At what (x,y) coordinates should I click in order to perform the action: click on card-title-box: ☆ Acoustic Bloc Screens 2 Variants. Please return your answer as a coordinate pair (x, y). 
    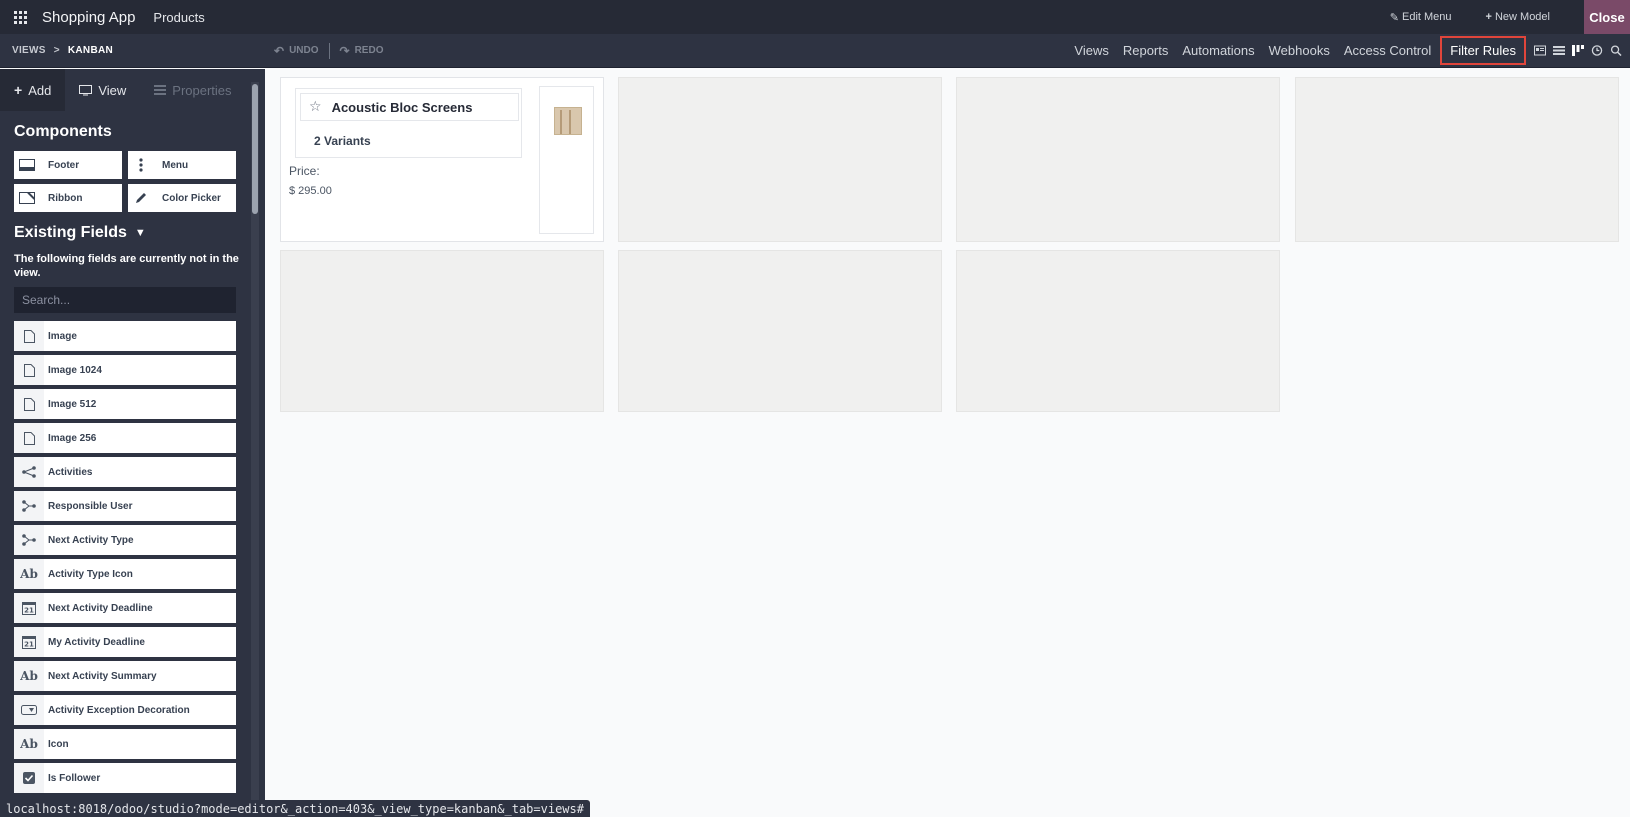
    Looking at the image, I should click on (408, 123).